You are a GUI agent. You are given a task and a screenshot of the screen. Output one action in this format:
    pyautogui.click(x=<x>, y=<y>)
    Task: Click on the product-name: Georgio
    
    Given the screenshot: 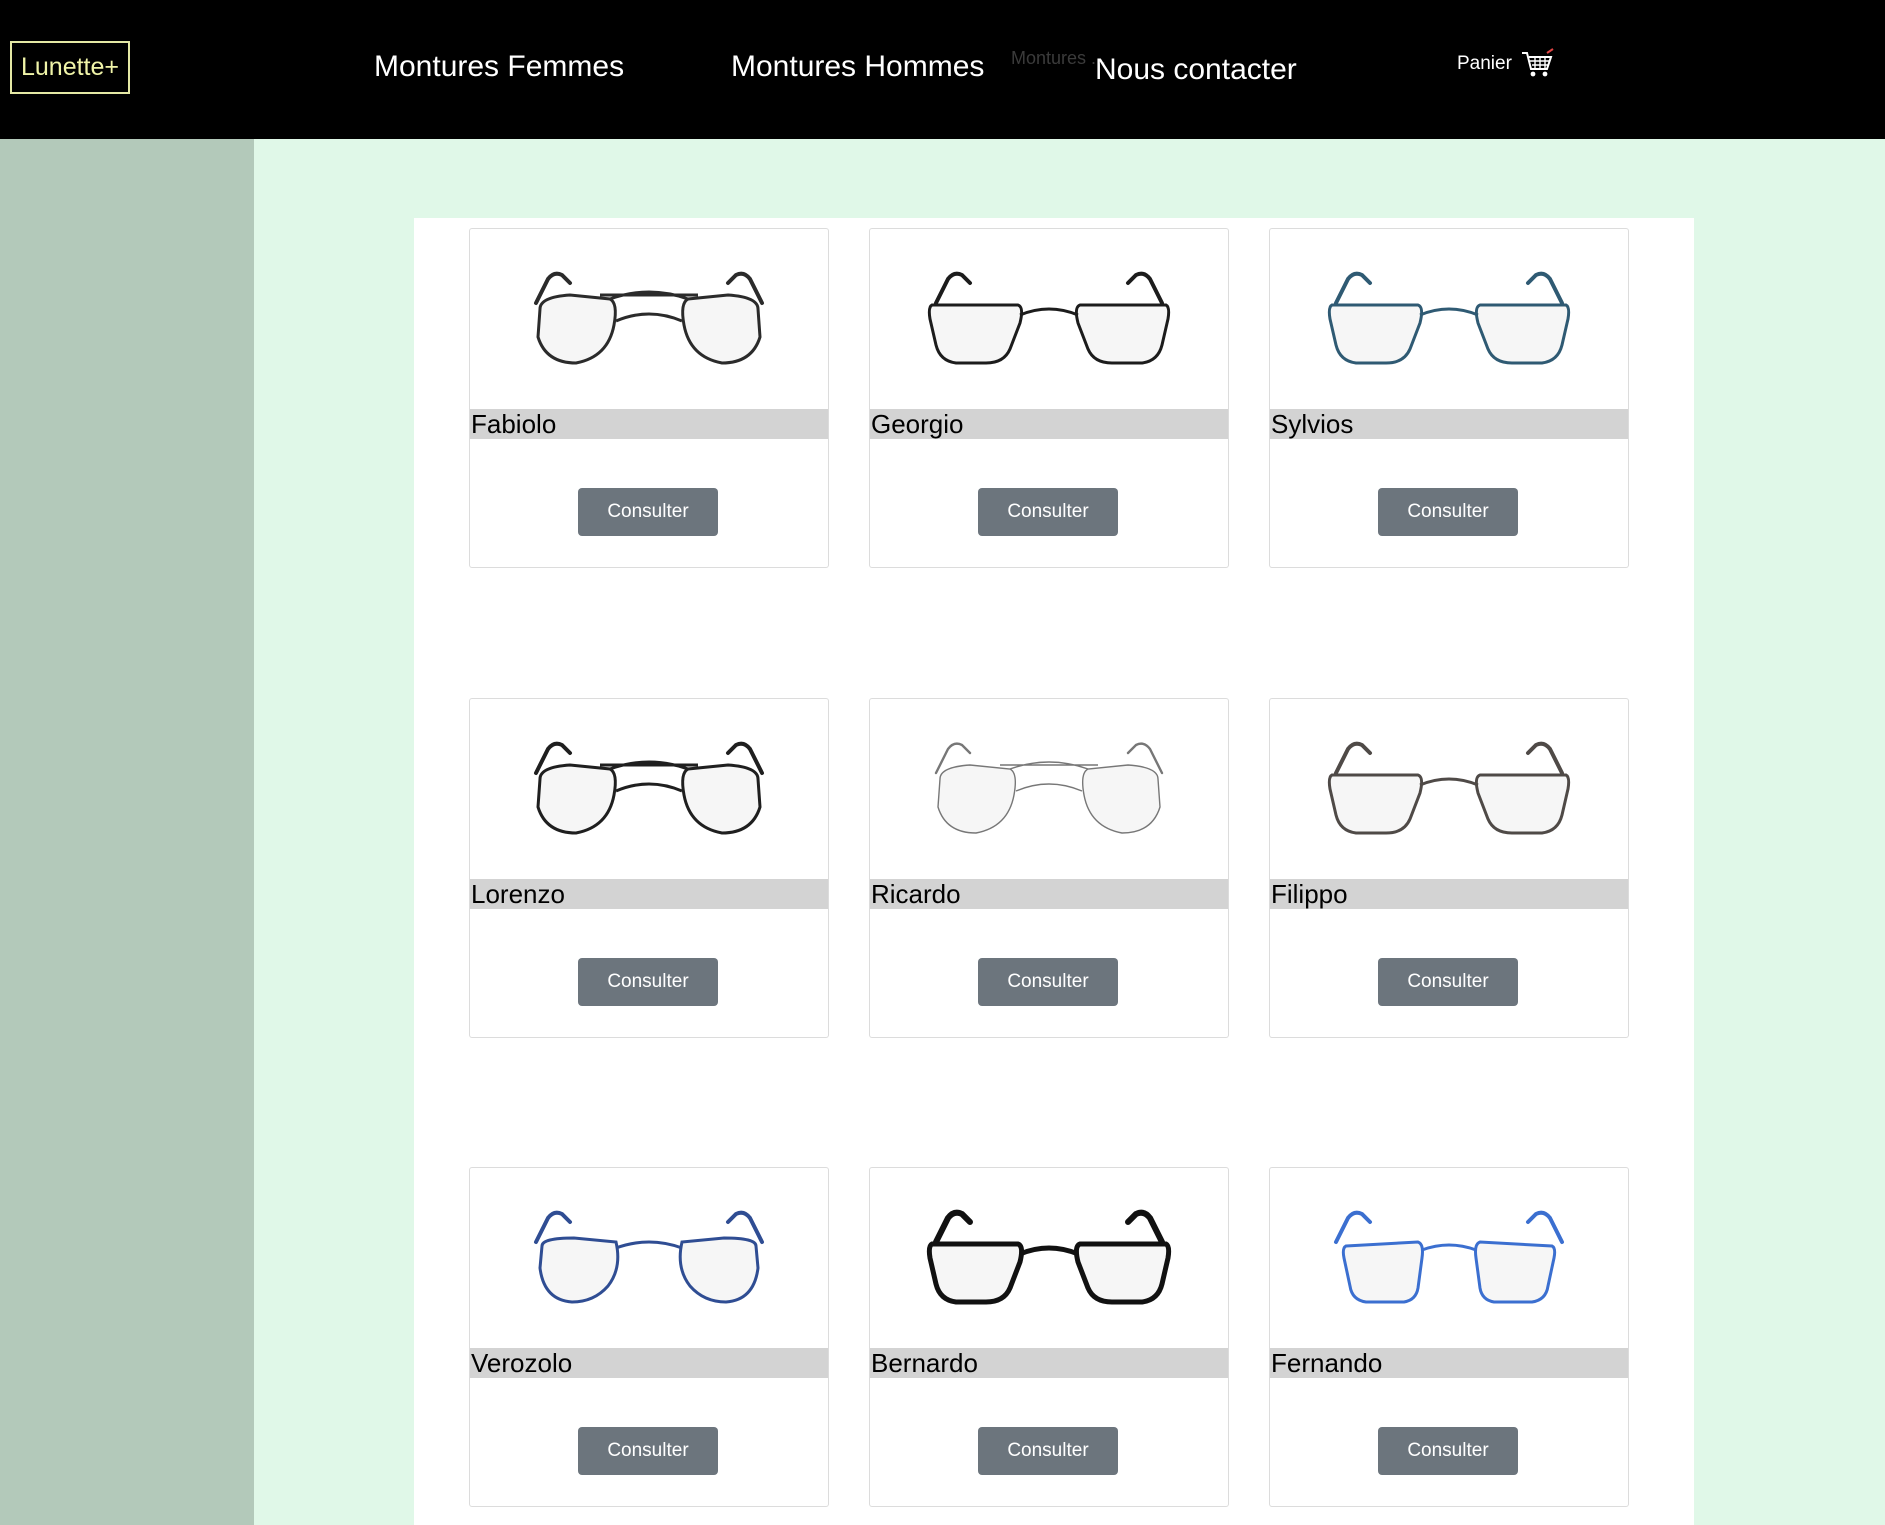 What is the action you would take?
    pyautogui.click(x=1049, y=424)
    